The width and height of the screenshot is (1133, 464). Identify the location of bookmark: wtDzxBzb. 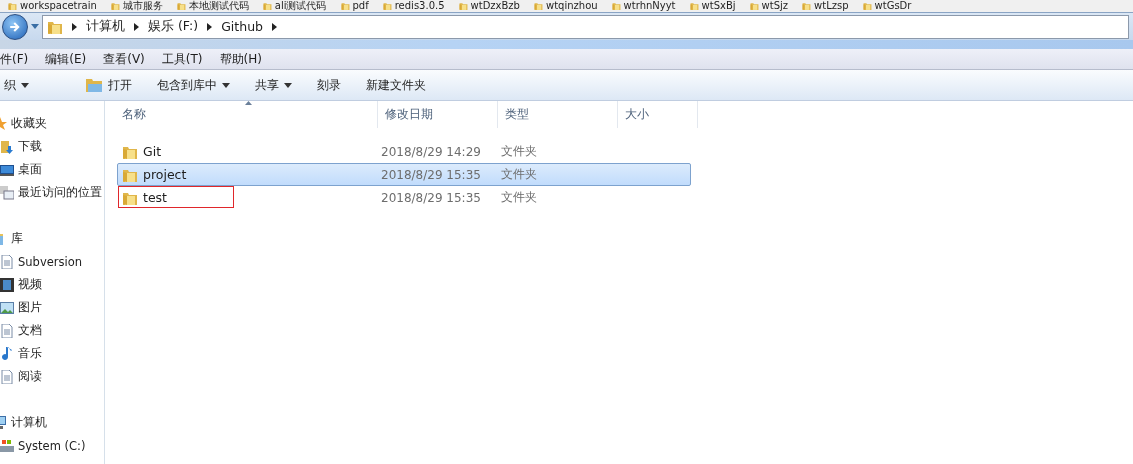
(489, 6).